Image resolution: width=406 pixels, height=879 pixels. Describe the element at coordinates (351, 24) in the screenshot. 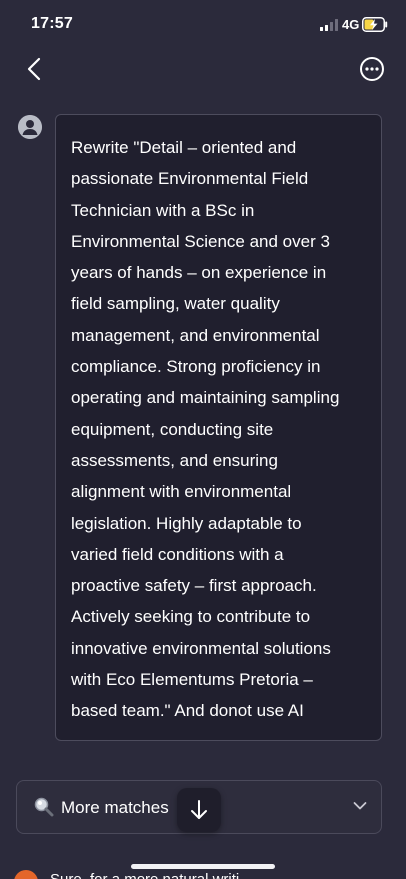

I see `network-type: 4G` at that location.